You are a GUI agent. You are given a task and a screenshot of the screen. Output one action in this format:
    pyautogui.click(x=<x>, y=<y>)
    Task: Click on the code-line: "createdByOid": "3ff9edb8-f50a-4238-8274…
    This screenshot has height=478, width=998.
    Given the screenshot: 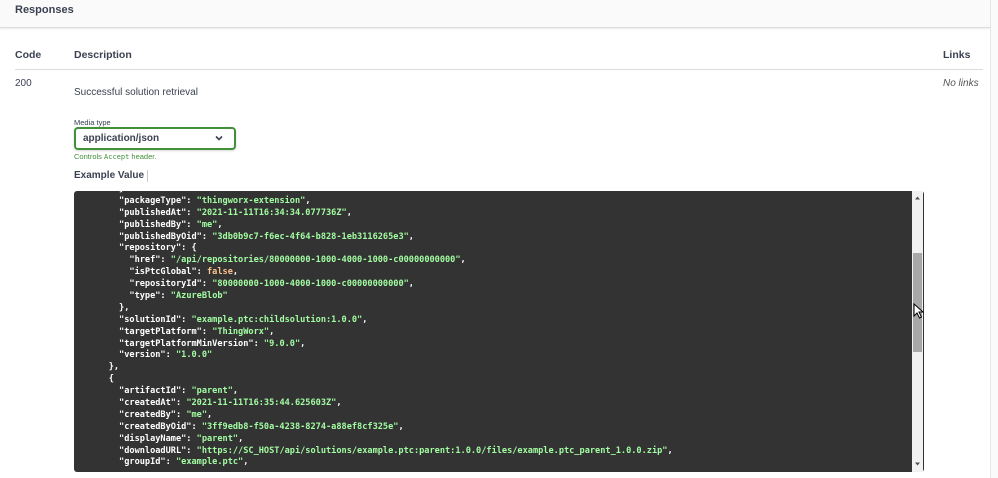 What is the action you would take?
    pyautogui.click(x=498, y=428)
    